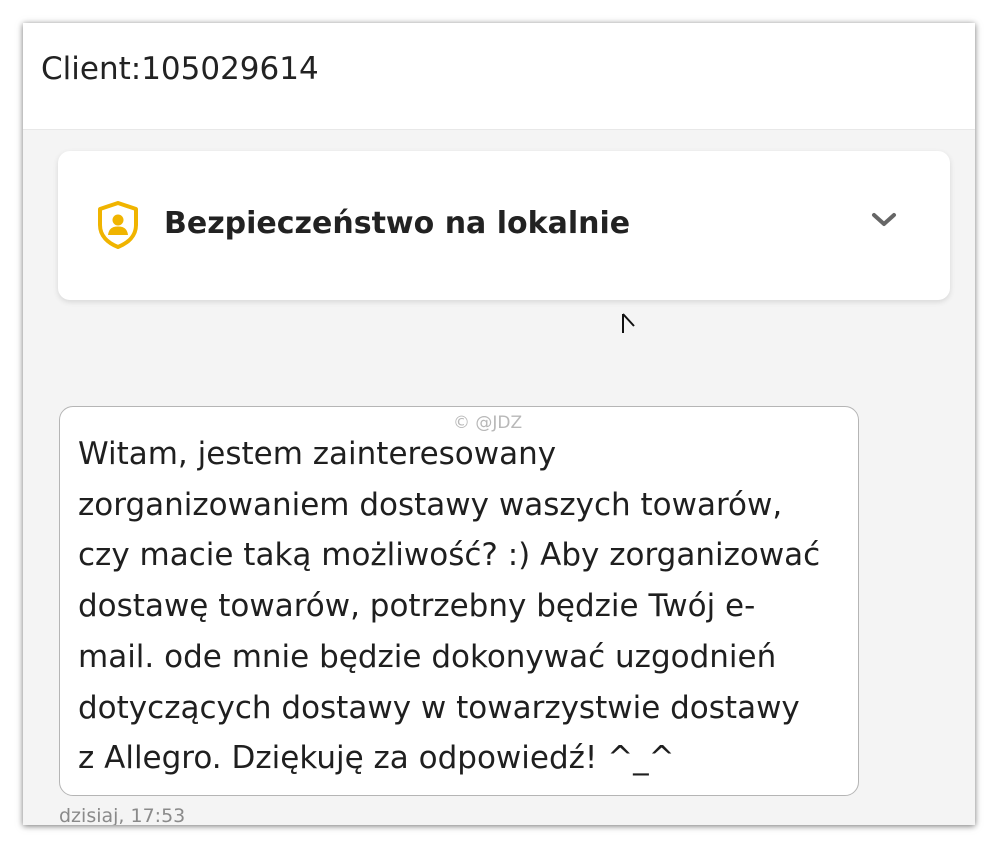 Image resolution: width=999 pixels, height=847 pixels. I want to click on client-title: Client:105029614, so click(180, 69).